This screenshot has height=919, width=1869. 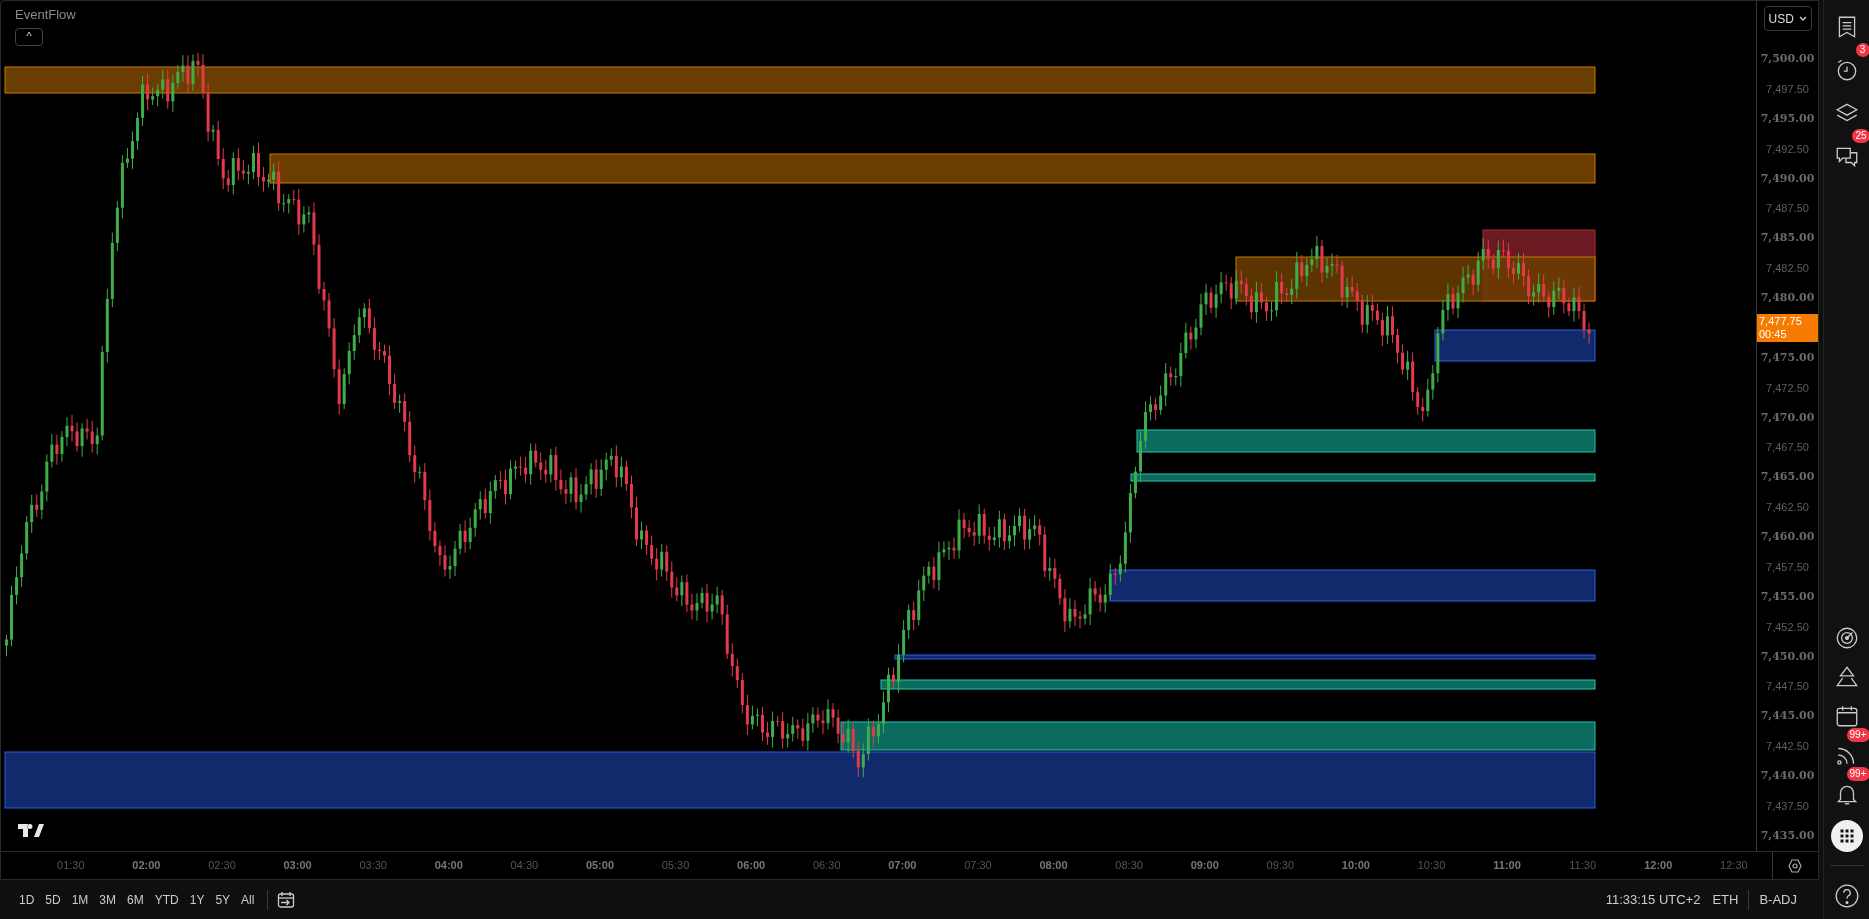 What do you see at coordinates (1129, 866) in the screenshot?
I see `time-label: 08:30` at bounding box center [1129, 866].